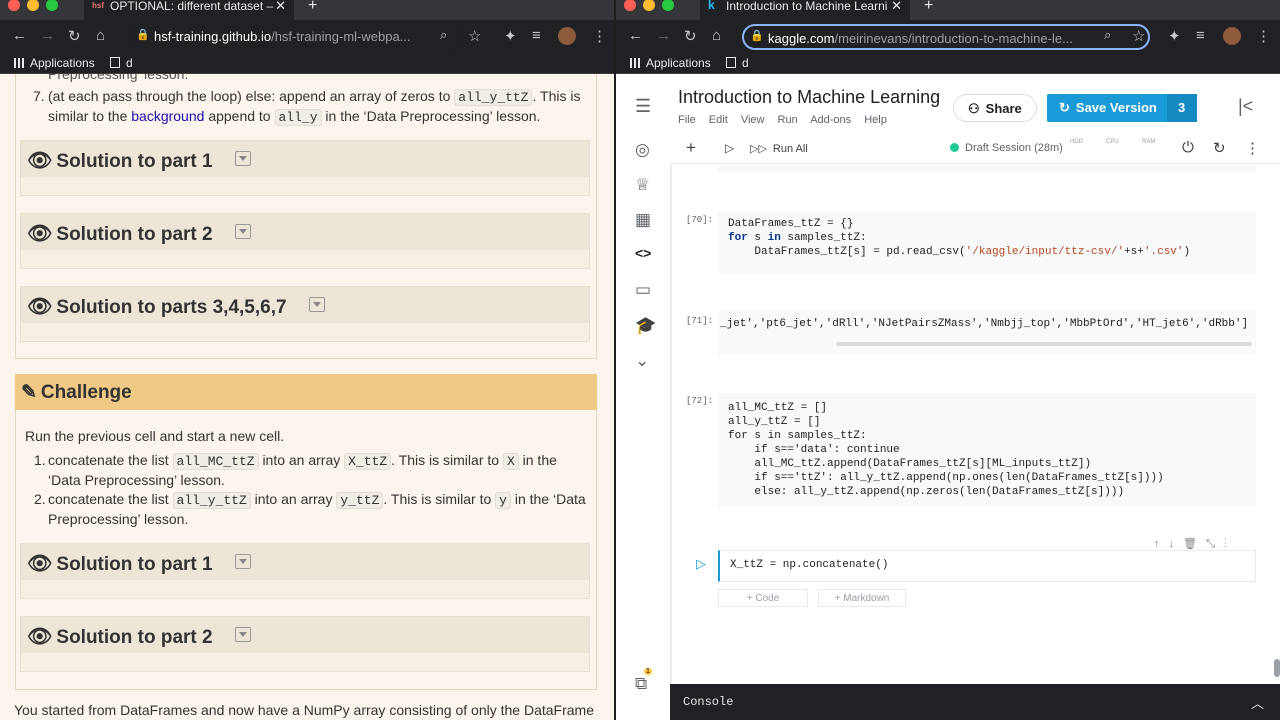 The height and width of the screenshot is (720, 1280). What do you see at coordinates (645, 326) in the screenshot?
I see `school-icon: 🎓` at bounding box center [645, 326].